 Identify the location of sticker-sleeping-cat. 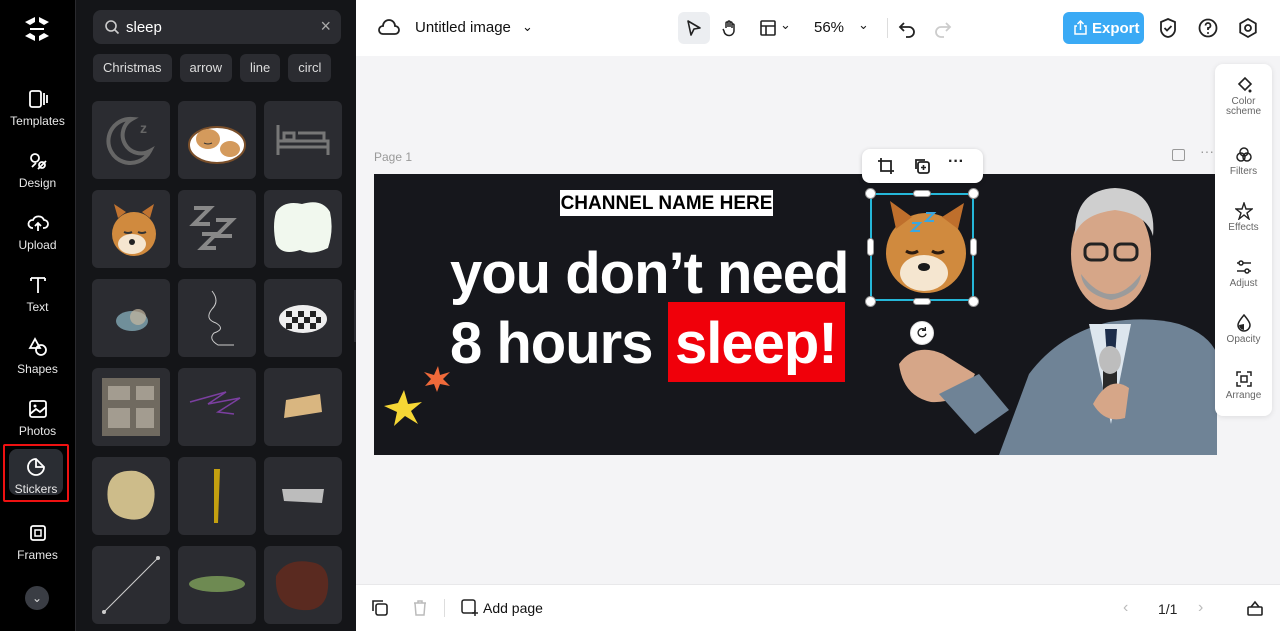
(217, 140).